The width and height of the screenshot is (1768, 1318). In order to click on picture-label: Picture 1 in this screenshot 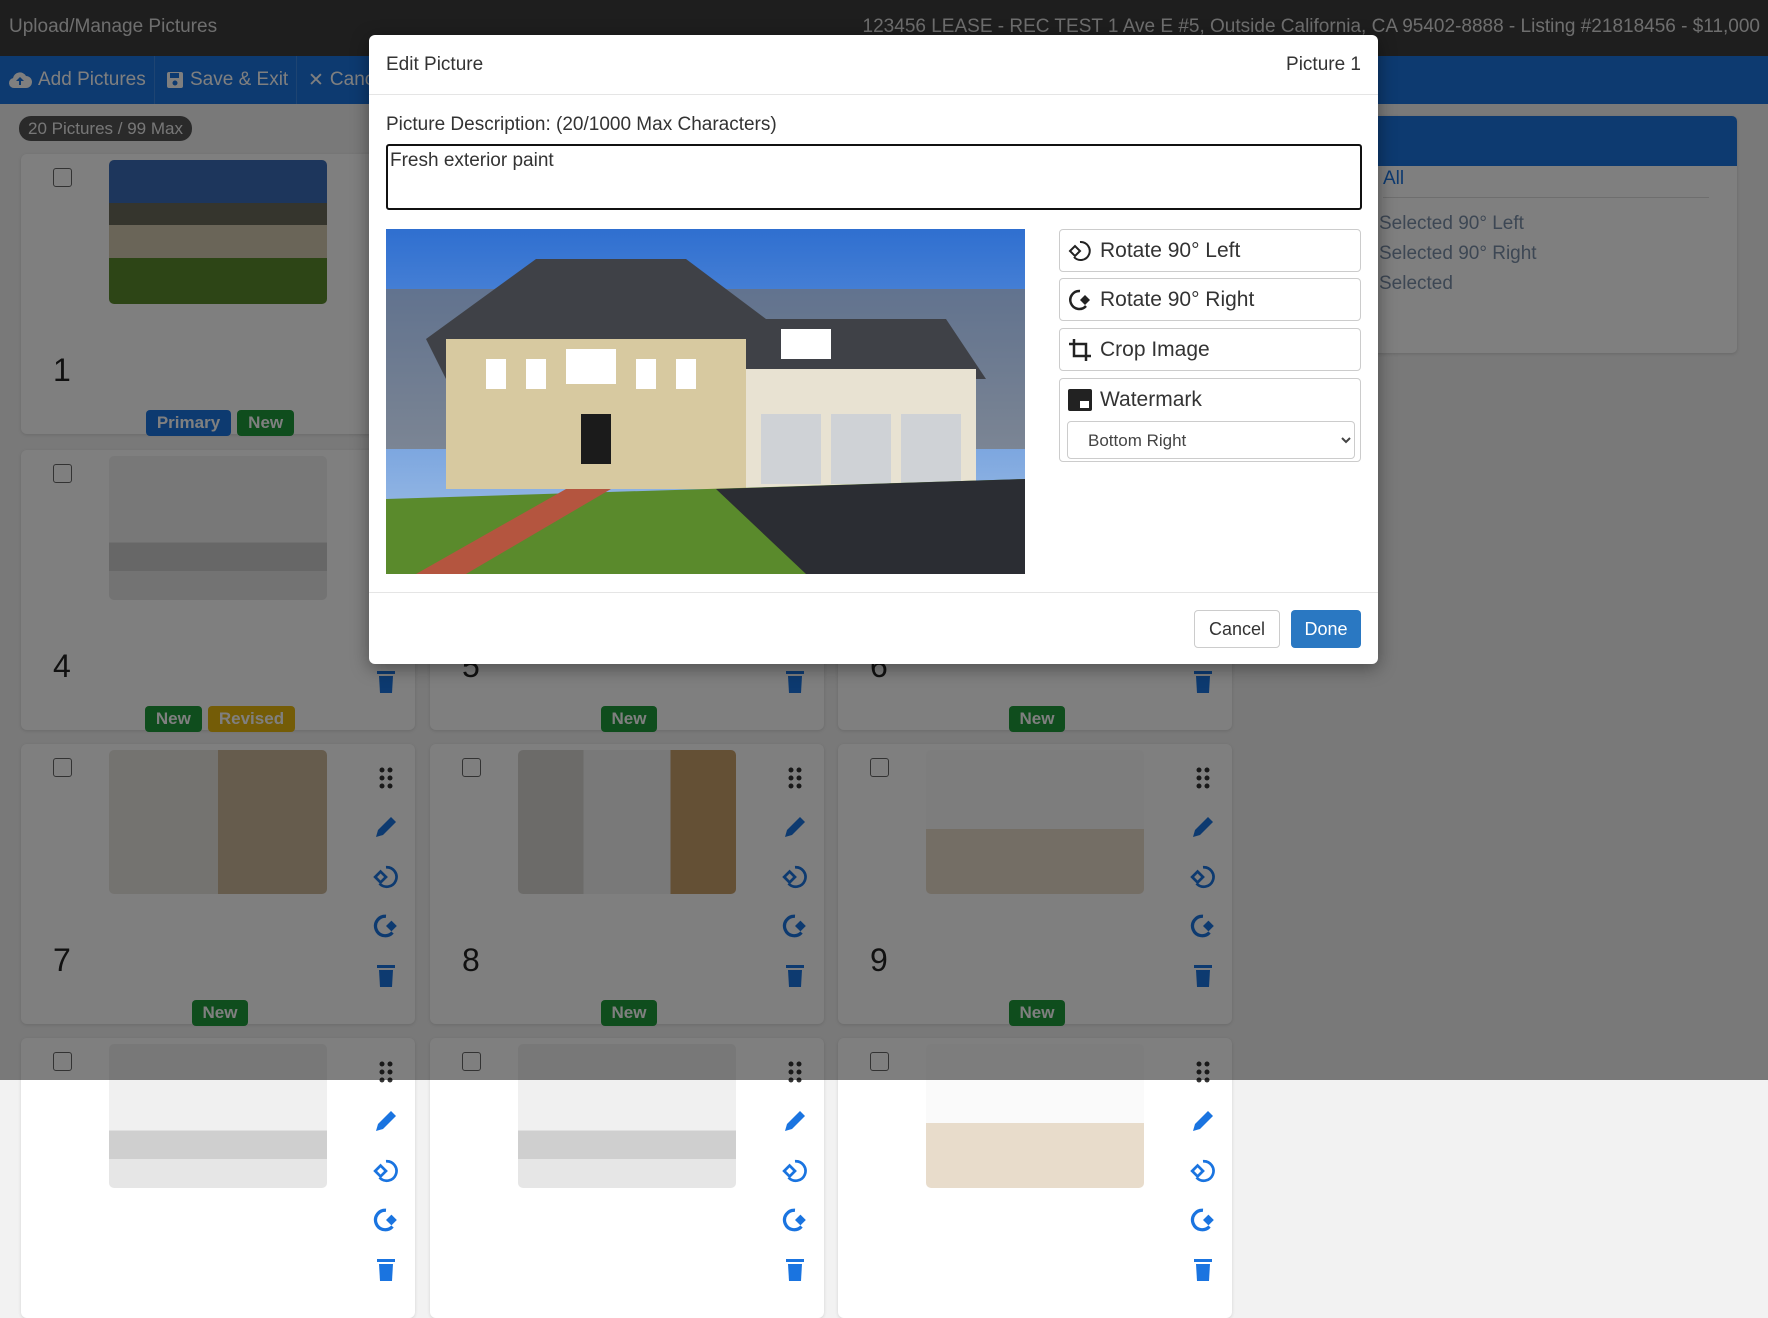, I will do `click(1323, 64)`.